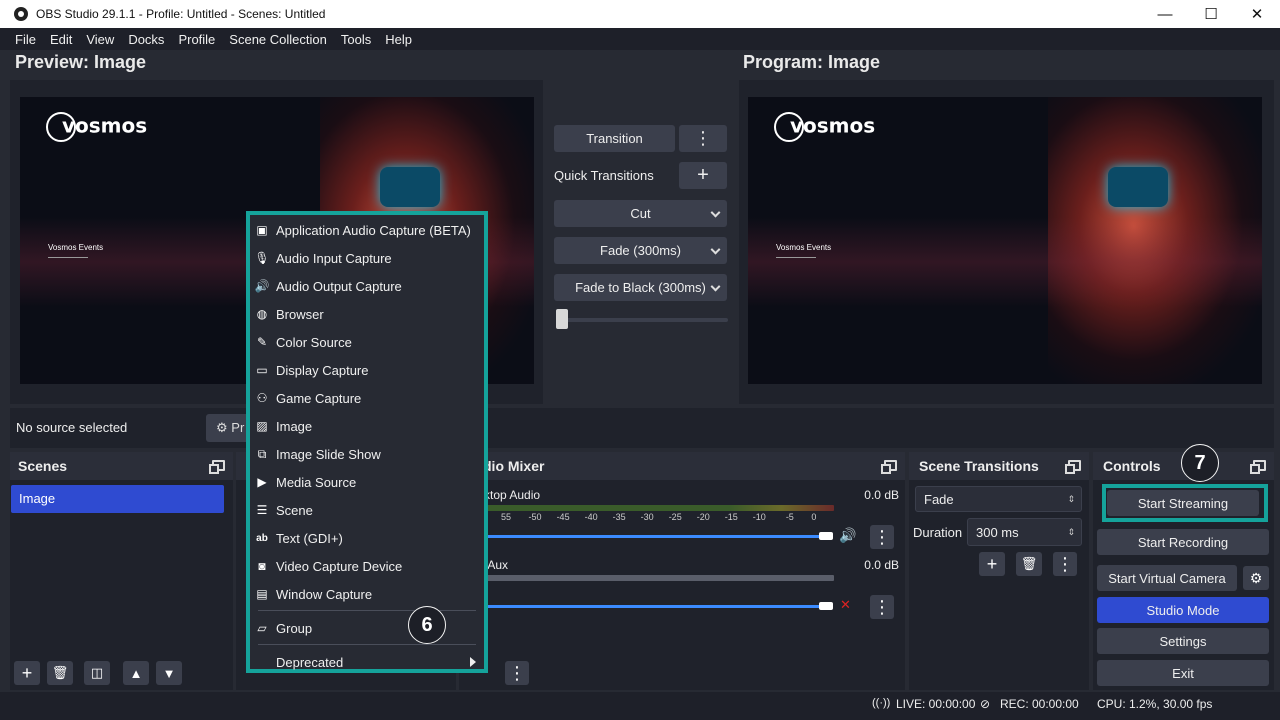 This screenshot has width=1280, height=720. What do you see at coordinates (979, 466) in the screenshot?
I see `scene-transitions-title: Scene Transitions` at bounding box center [979, 466].